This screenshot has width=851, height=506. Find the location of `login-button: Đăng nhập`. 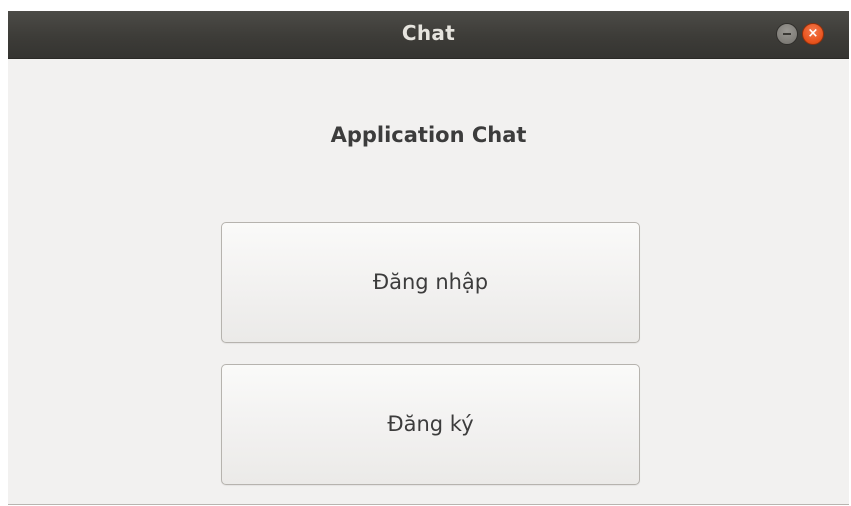

login-button: Đăng nhập is located at coordinates (430, 282).